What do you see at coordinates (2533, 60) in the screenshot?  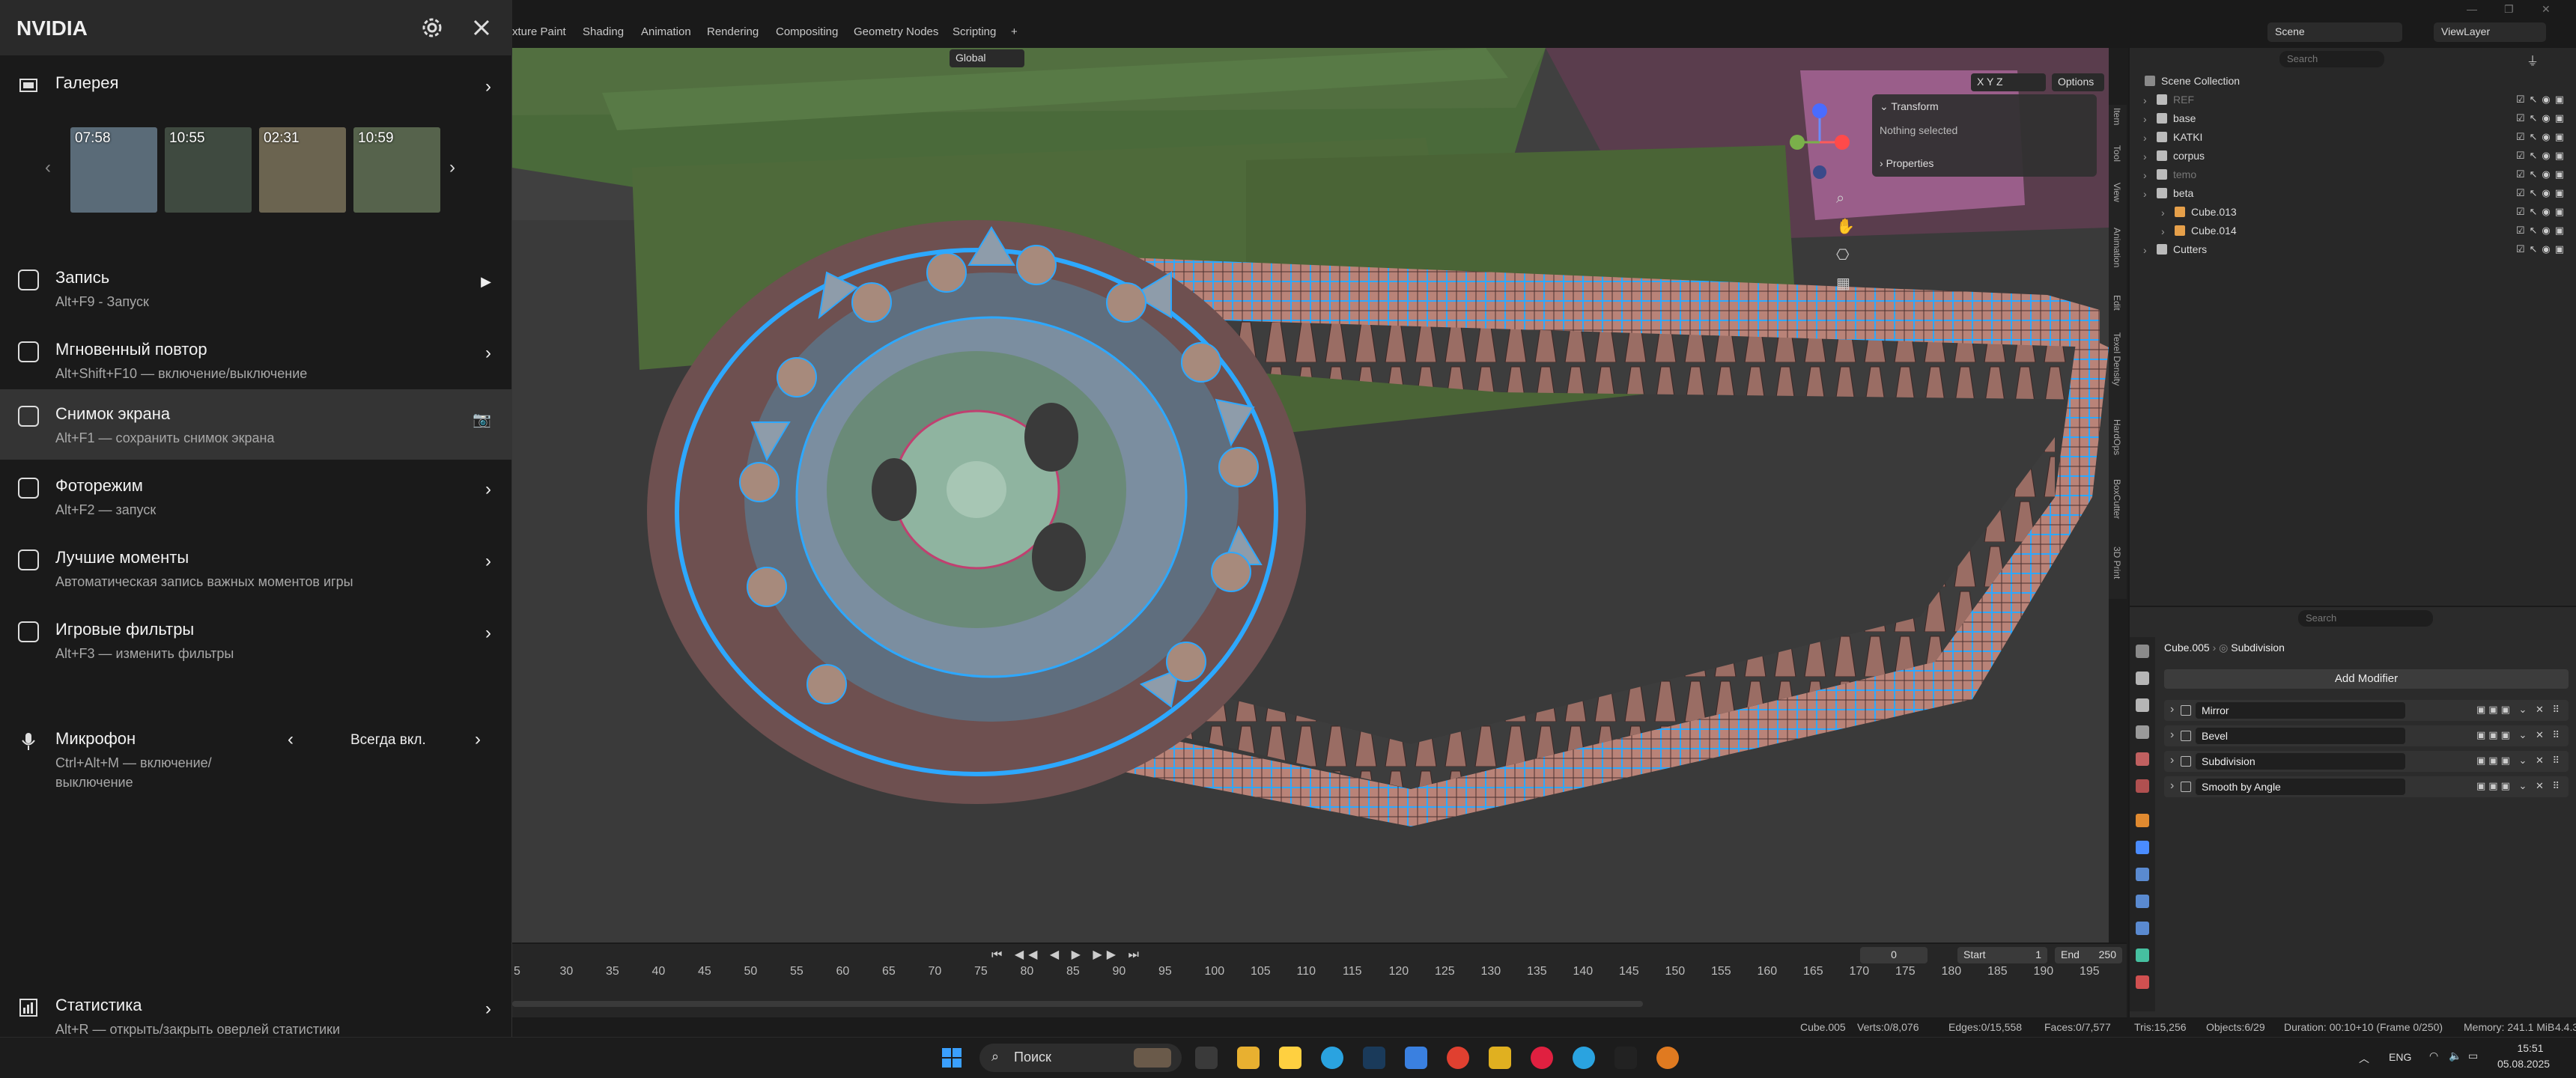 I see `filter-icon: ⏚` at bounding box center [2533, 60].